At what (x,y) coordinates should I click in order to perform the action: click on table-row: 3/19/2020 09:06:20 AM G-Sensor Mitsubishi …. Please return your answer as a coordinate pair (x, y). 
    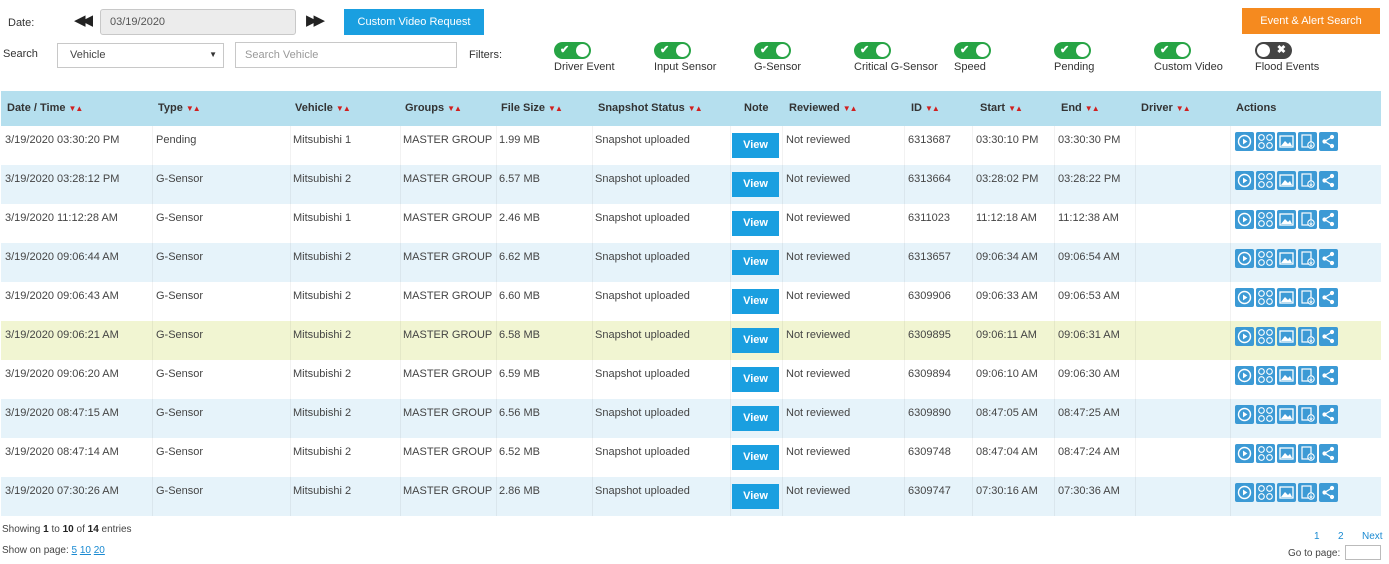
    Looking at the image, I should click on (691, 379).